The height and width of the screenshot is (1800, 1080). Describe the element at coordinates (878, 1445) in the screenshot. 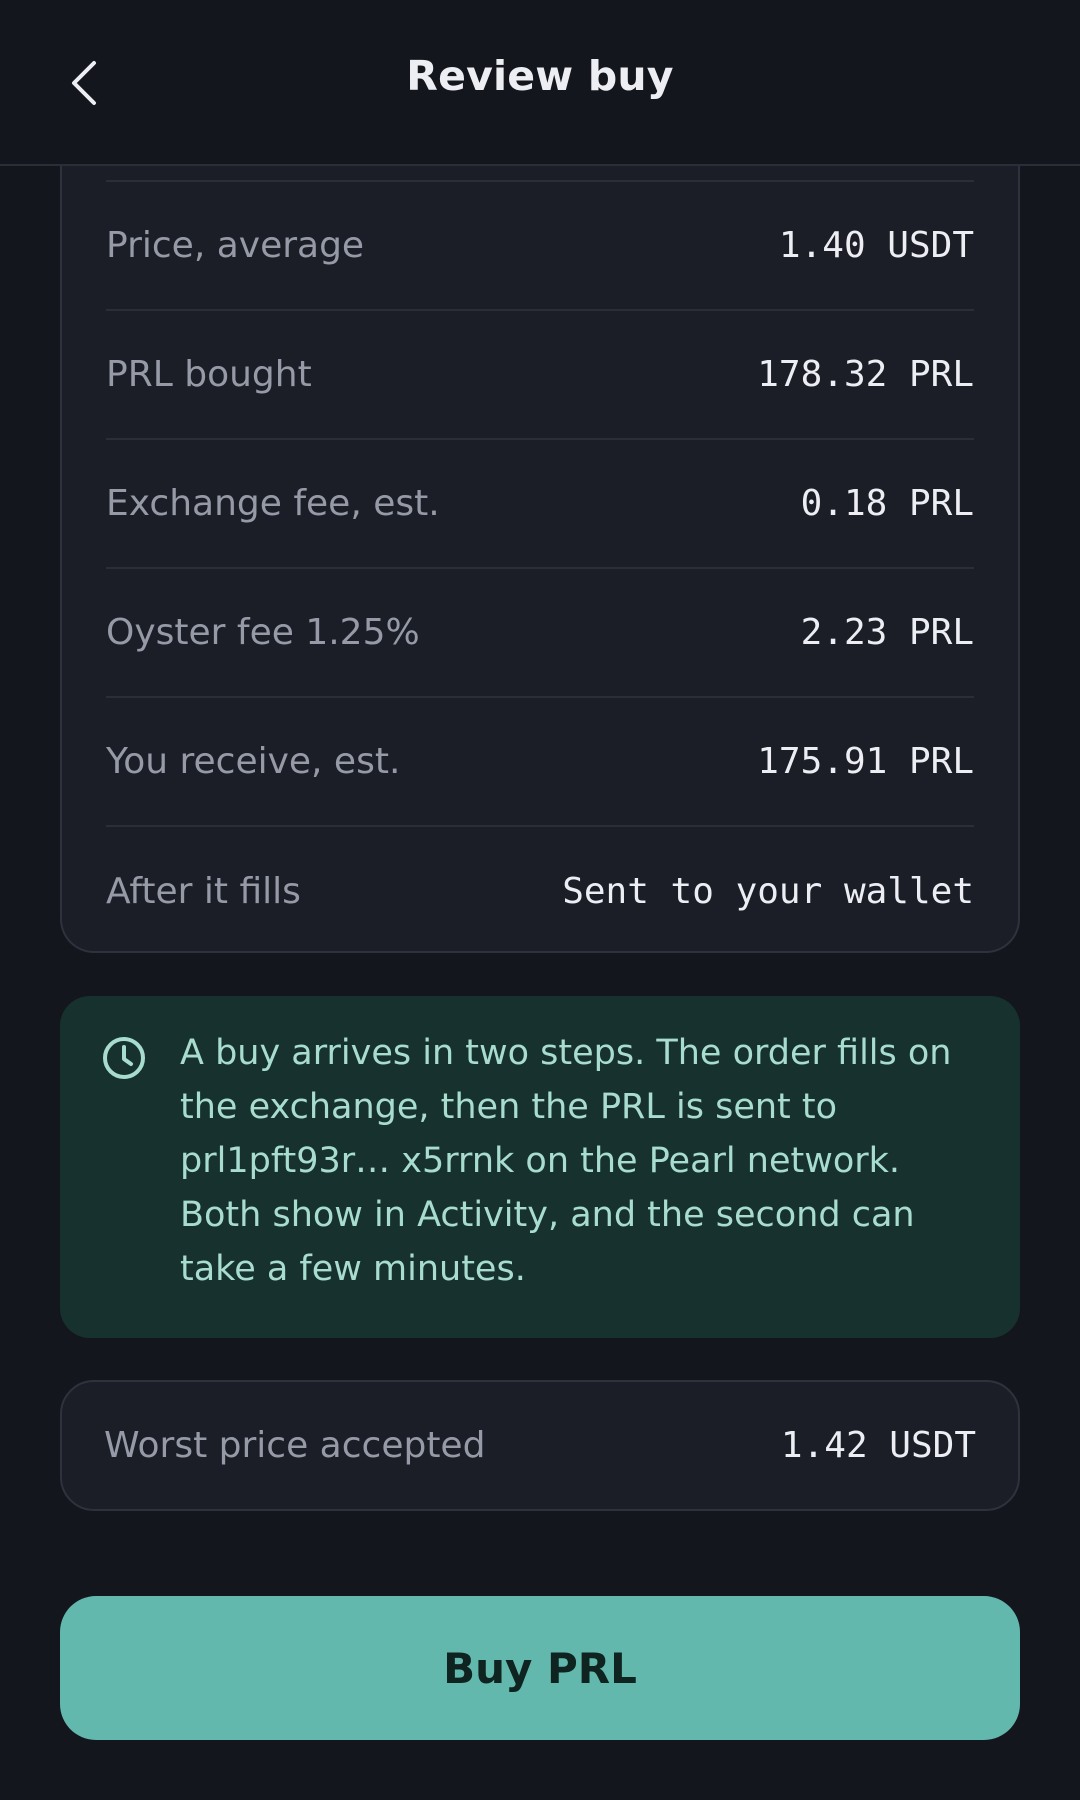

I see `worst-price-value: 1.42 USDT` at that location.